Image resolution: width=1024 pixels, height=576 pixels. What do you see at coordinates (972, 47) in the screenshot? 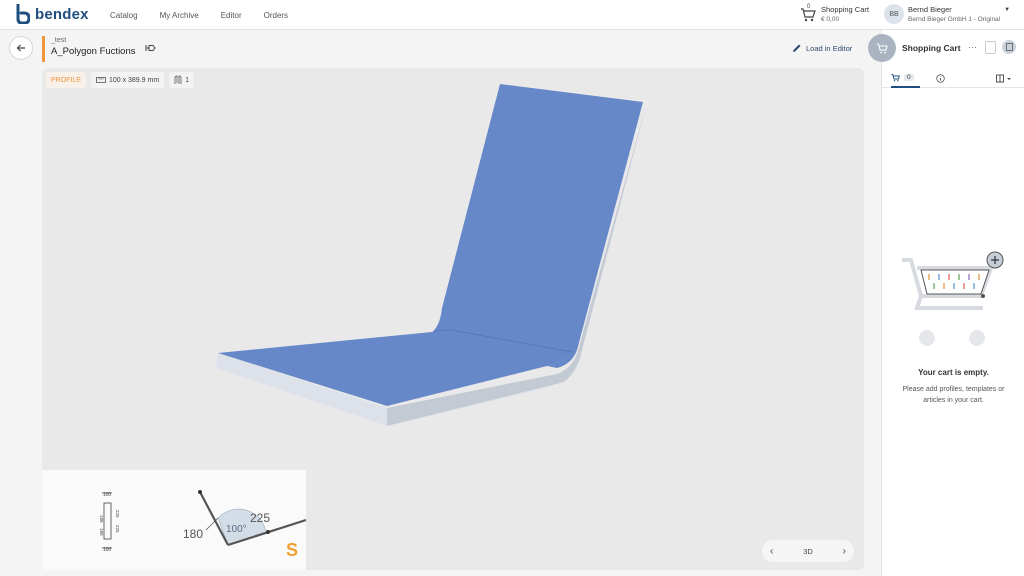
I see `more-options-icon: ···` at bounding box center [972, 47].